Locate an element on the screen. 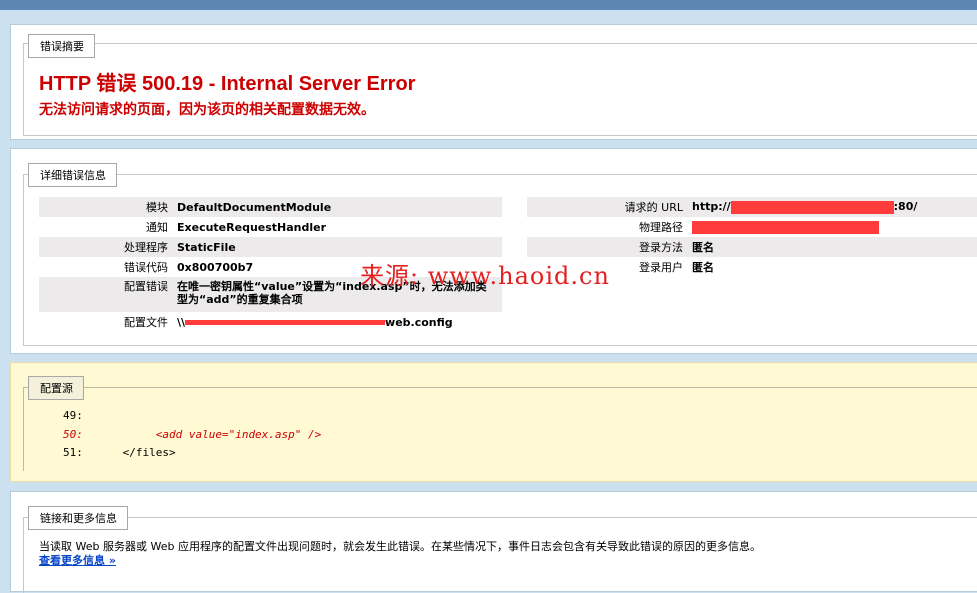  detail-key: 配置文件 is located at coordinates (146, 322).